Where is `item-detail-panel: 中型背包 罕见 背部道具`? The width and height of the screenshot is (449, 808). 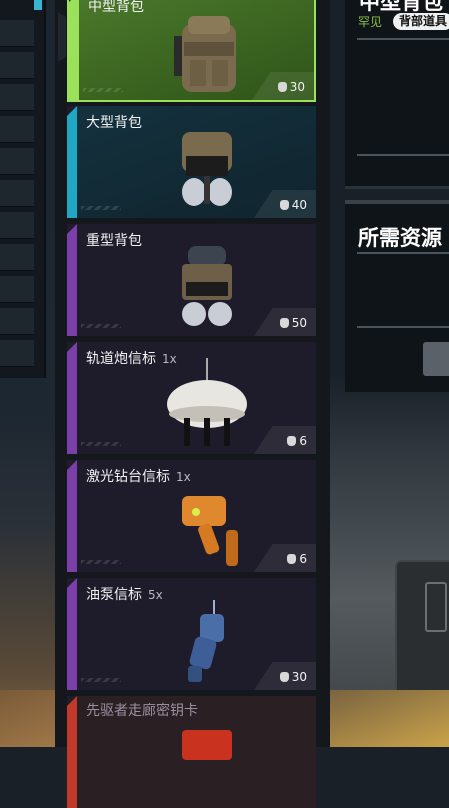 item-detail-panel: 中型背包 罕见 背部道具 is located at coordinates (397, 94).